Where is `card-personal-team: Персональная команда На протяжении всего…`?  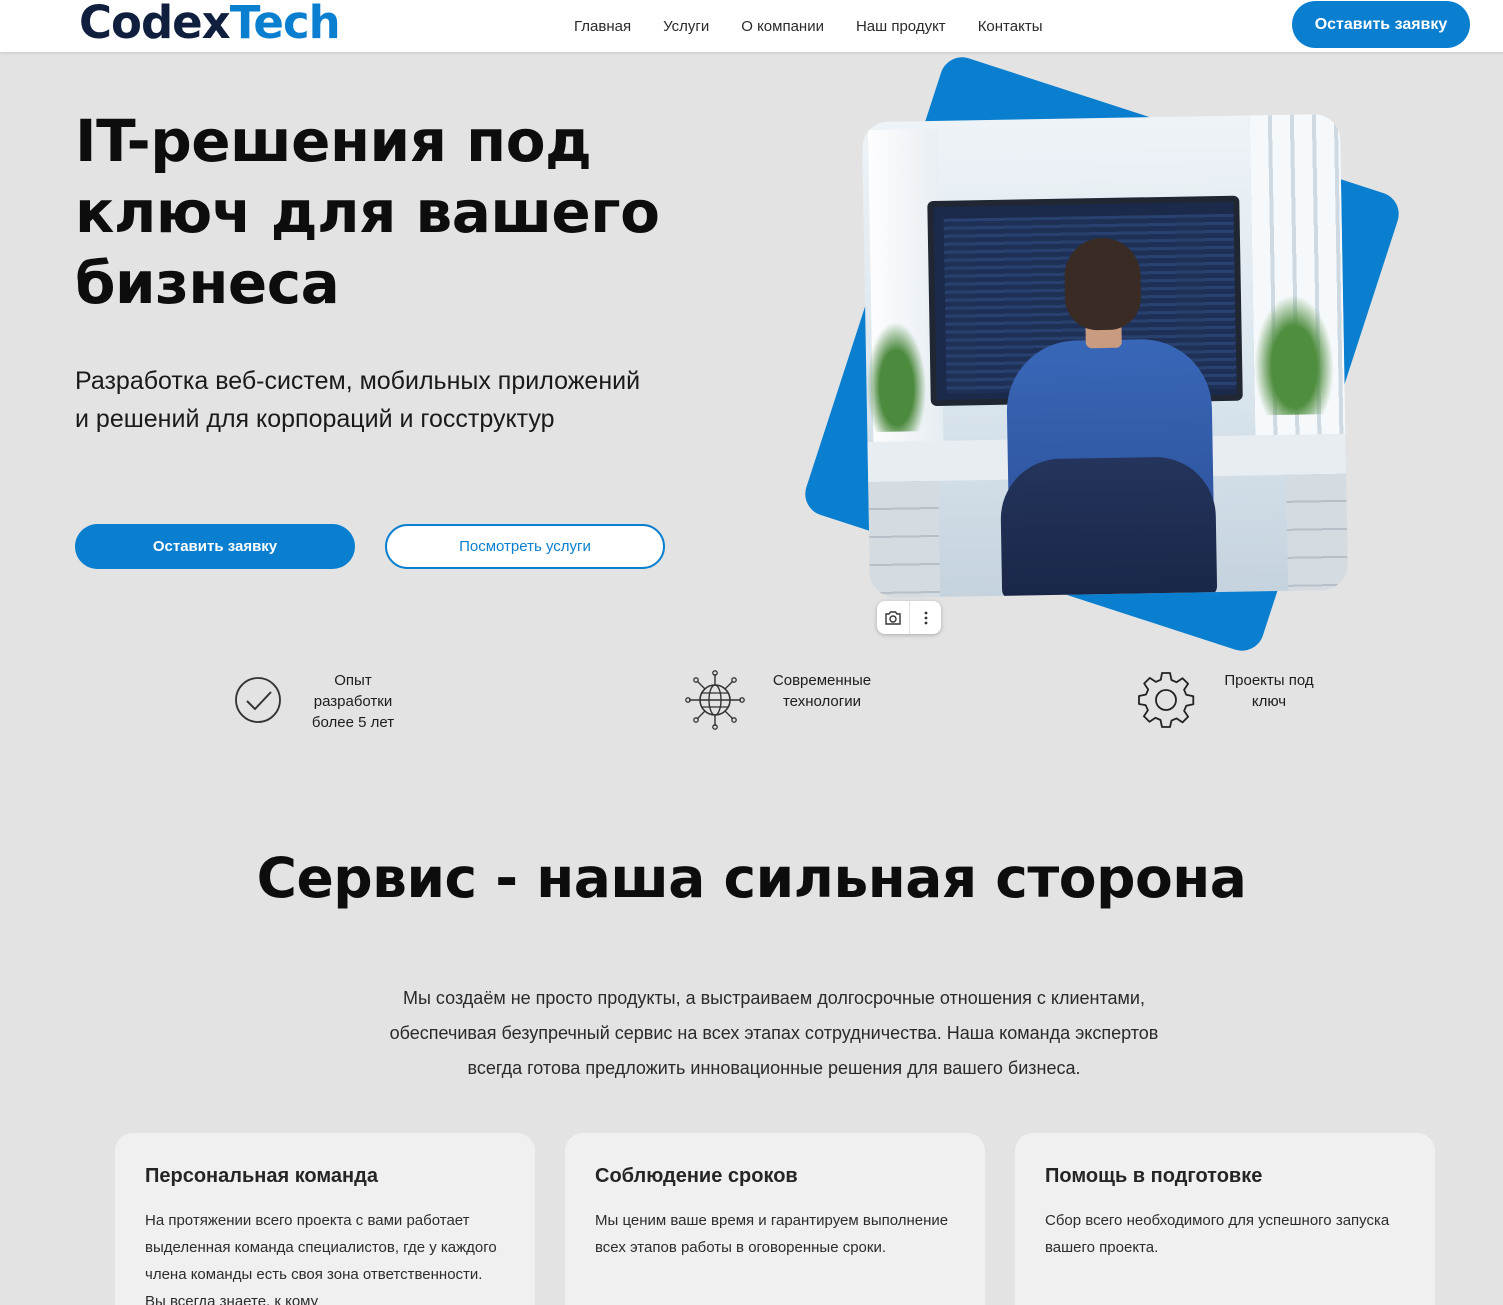 card-personal-team: Персональная команда На протяжении всего… is located at coordinates (325, 1219).